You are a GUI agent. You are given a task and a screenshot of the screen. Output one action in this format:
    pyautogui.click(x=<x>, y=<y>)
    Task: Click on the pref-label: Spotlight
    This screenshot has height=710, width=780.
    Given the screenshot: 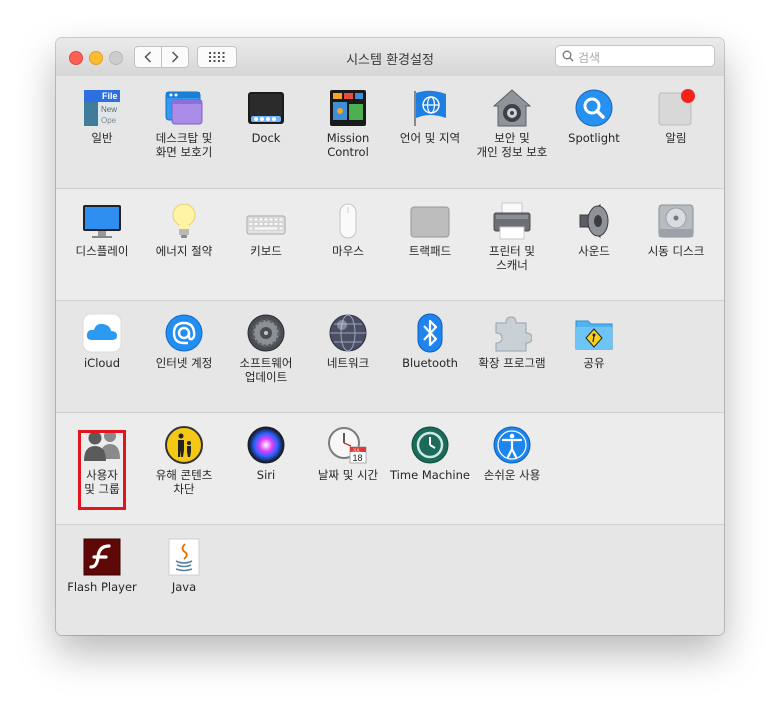 What is the action you would take?
    pyautogui.click(x=594, y=138)
    